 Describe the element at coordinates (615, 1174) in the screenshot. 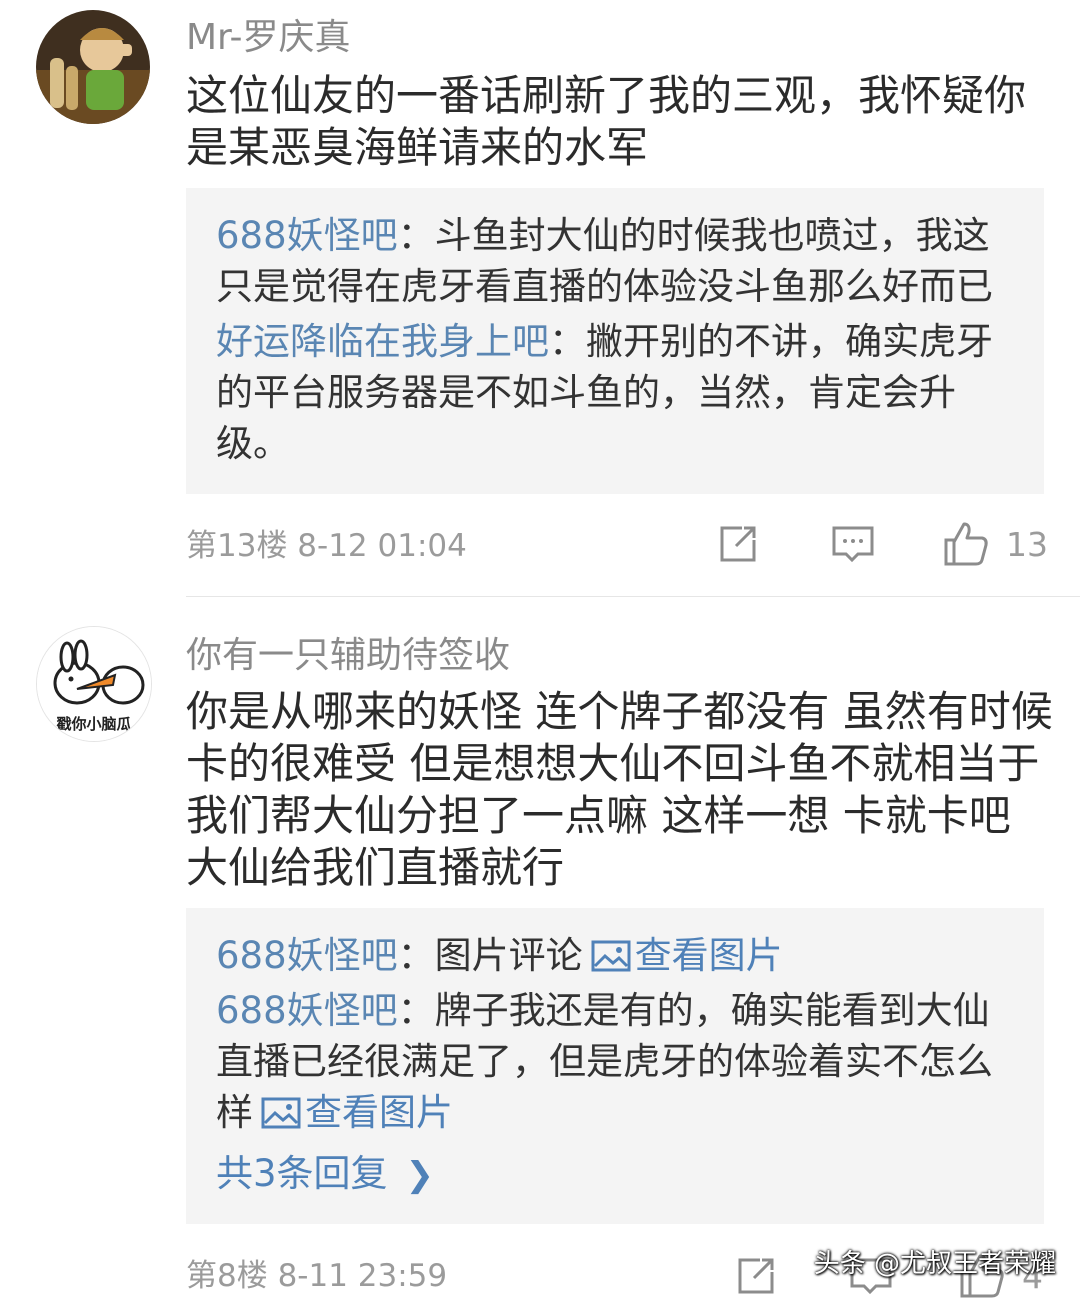

I see `more-replies-link: 共3条回复 ❯` at that location.